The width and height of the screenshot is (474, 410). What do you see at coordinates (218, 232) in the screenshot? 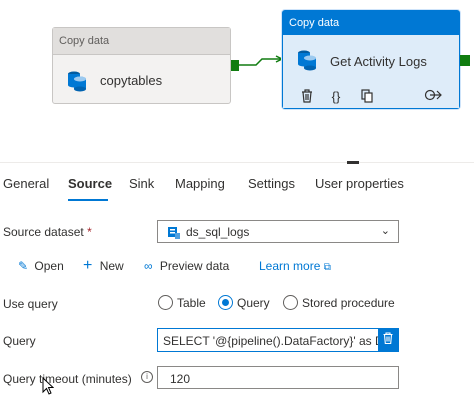
I see `dropdown-value: ds_sql_logs` at bounding box center [218, 232].